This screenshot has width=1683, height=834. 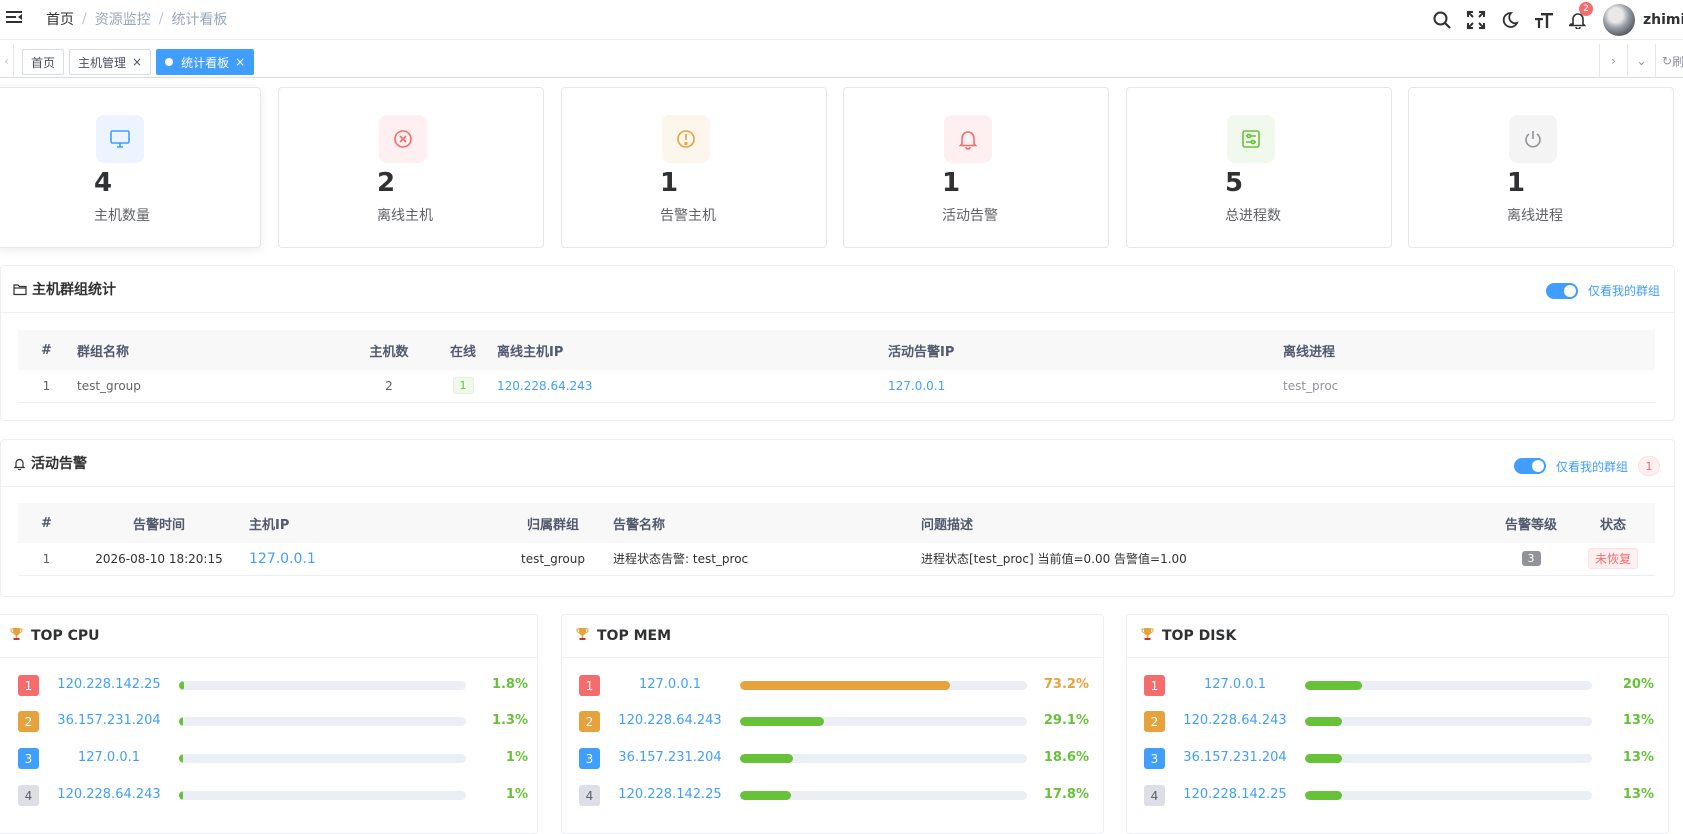 I want to click on alert-ip-link: 127.0.0.1, so click(x=916, y=386).